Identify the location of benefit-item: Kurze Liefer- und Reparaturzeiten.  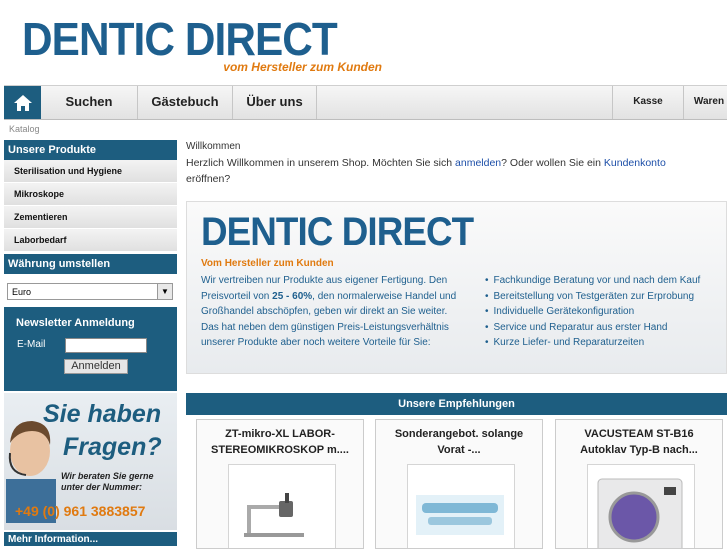
(592, 343).